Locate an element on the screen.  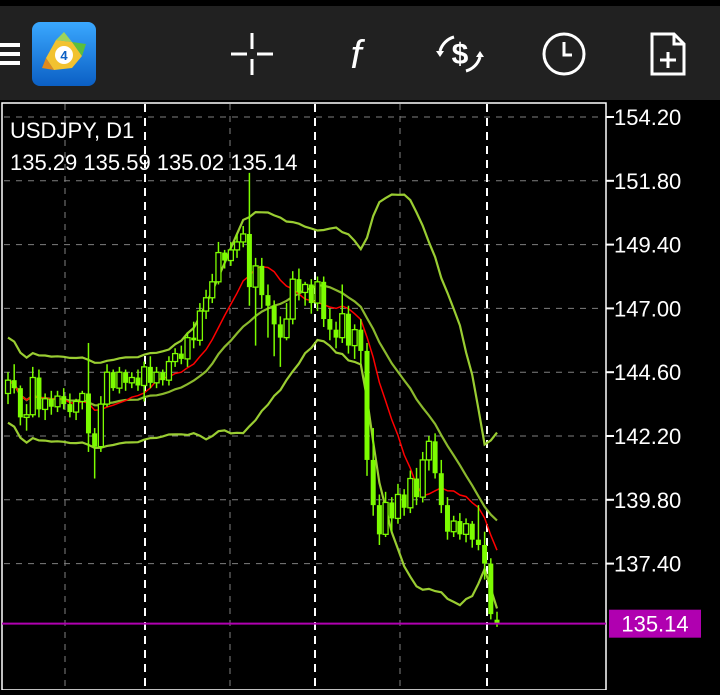
new-order-icon is located at coordinates (668, 54).